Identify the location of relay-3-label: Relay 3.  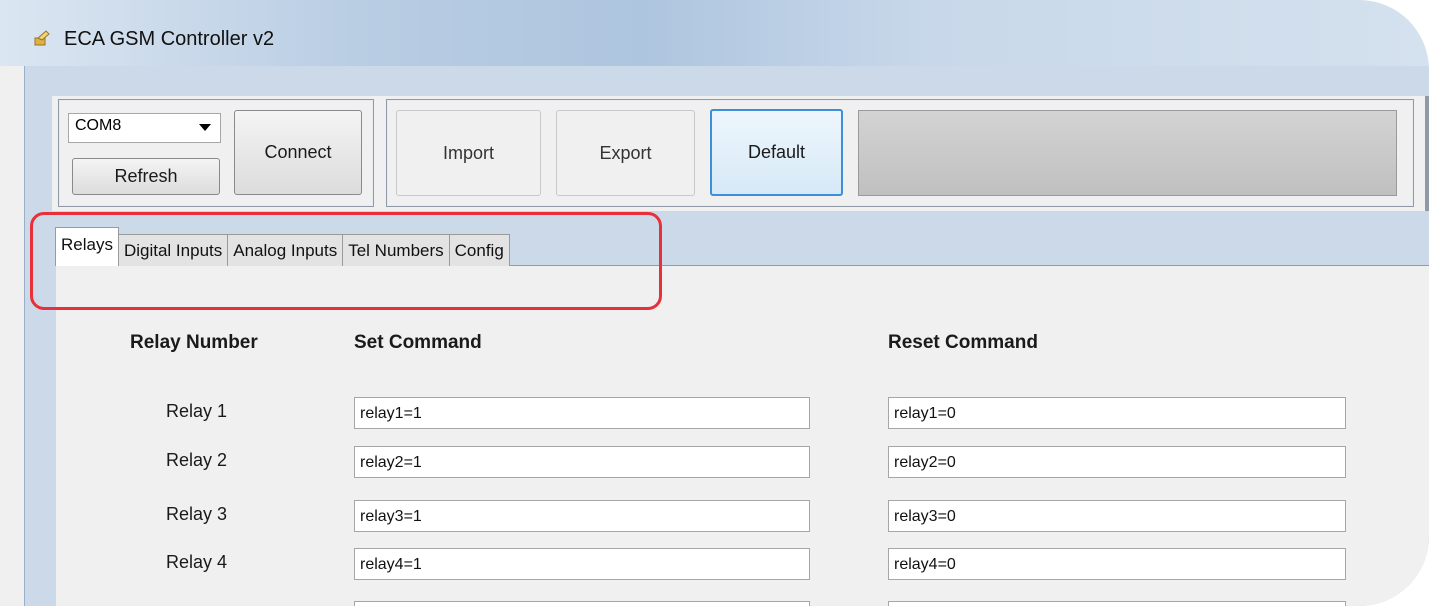
(197, 514).